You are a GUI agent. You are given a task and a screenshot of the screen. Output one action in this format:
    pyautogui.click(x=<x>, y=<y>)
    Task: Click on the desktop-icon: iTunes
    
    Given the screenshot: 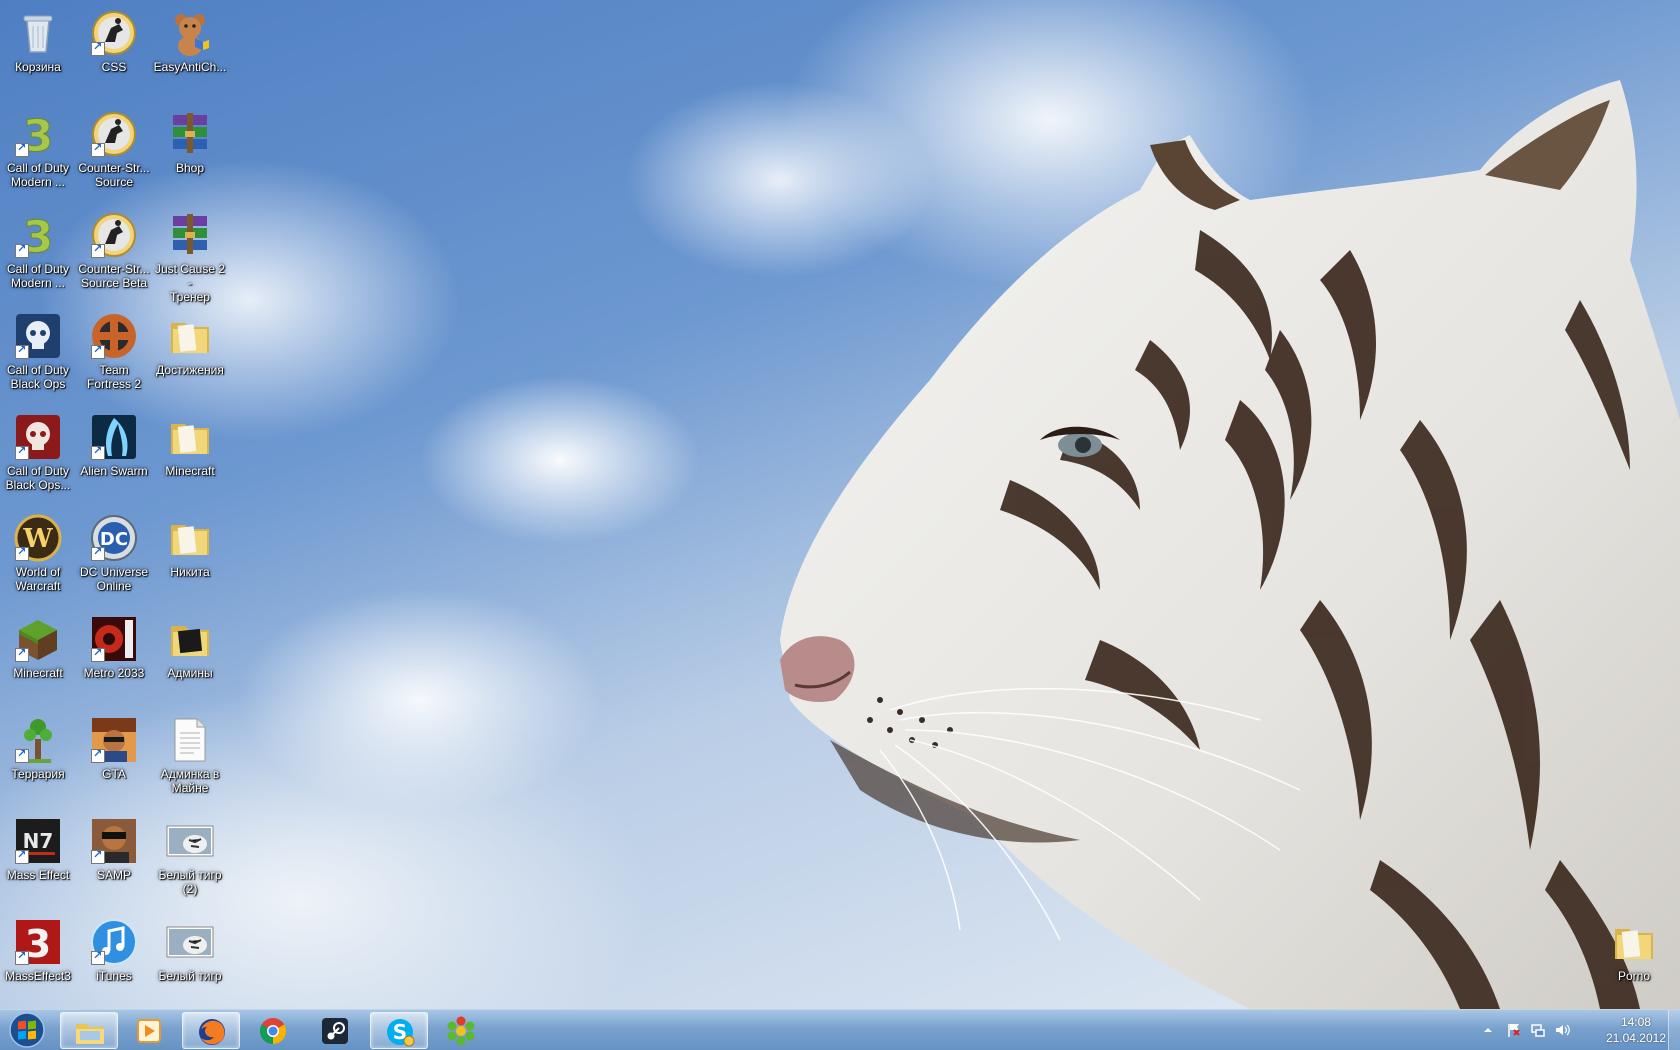 What is the action you would take?
    pyautogui.click(x=114, y=950)
    